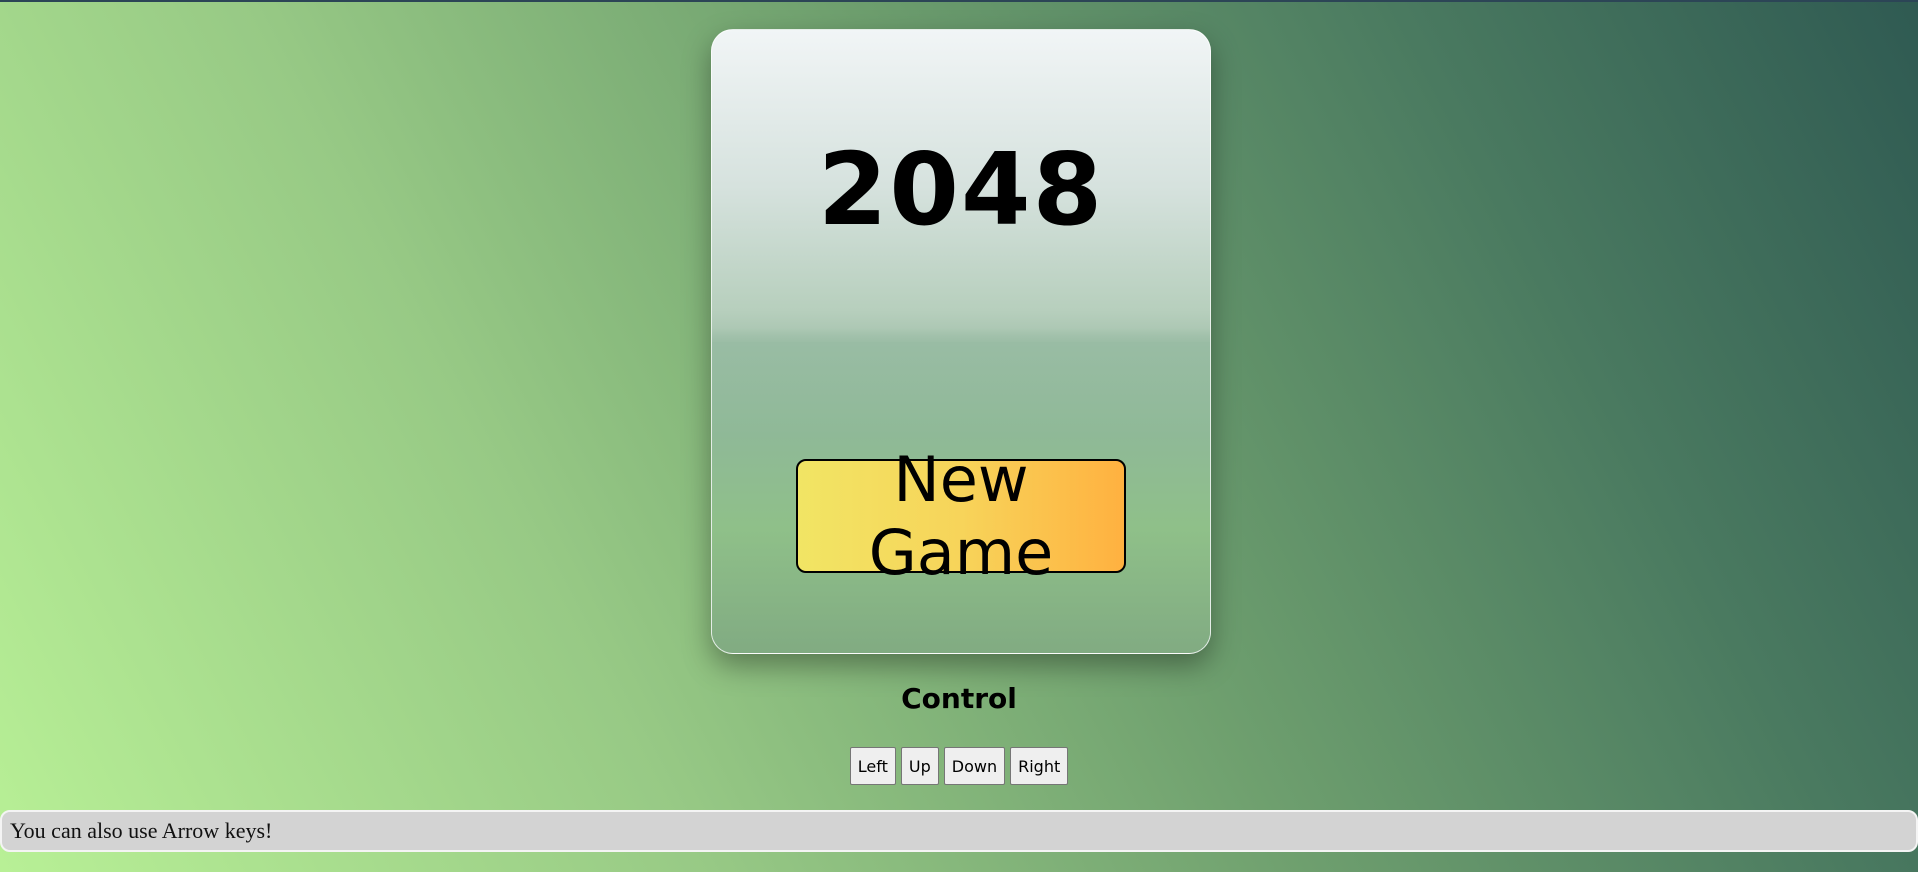 This screenshot has height=872, width=1918. I want to click on left-button: Left, so click(872, 766).